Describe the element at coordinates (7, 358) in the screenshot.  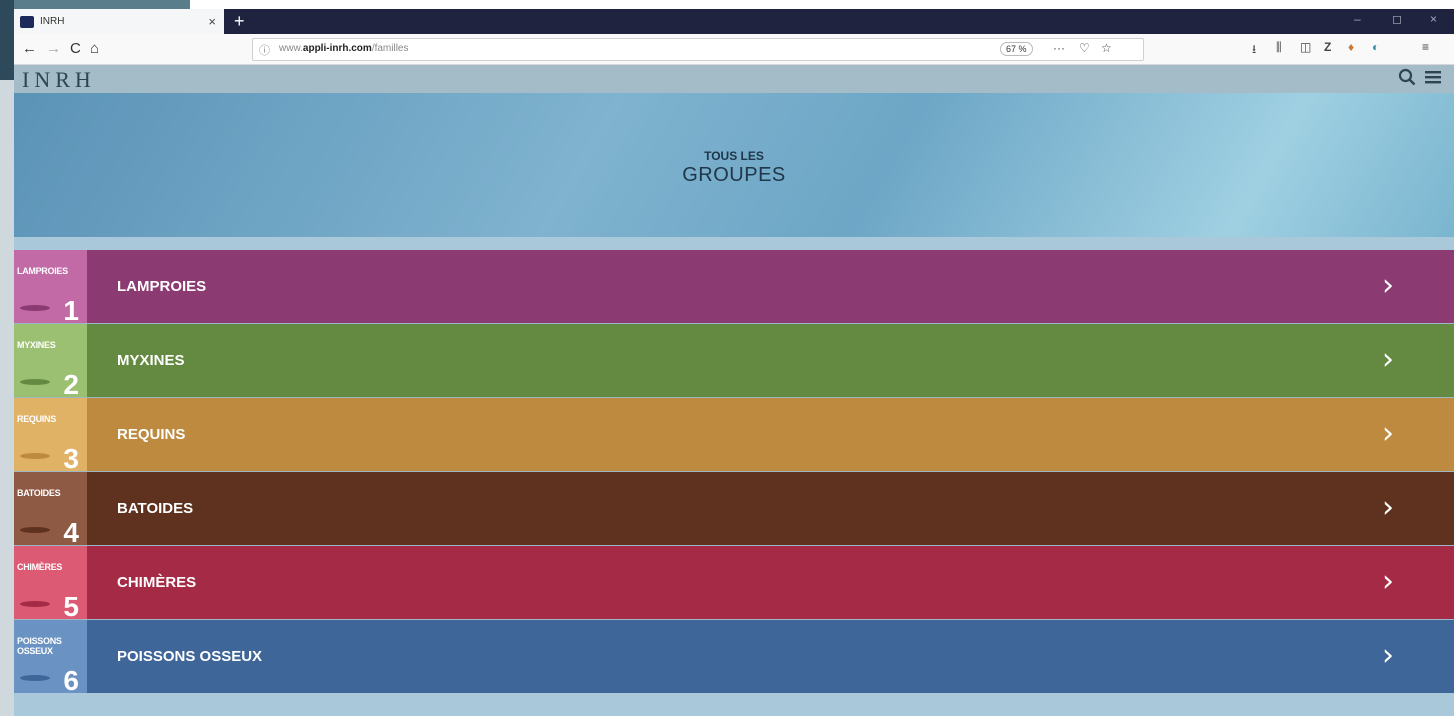
I see `left-edge-strip` at that location.